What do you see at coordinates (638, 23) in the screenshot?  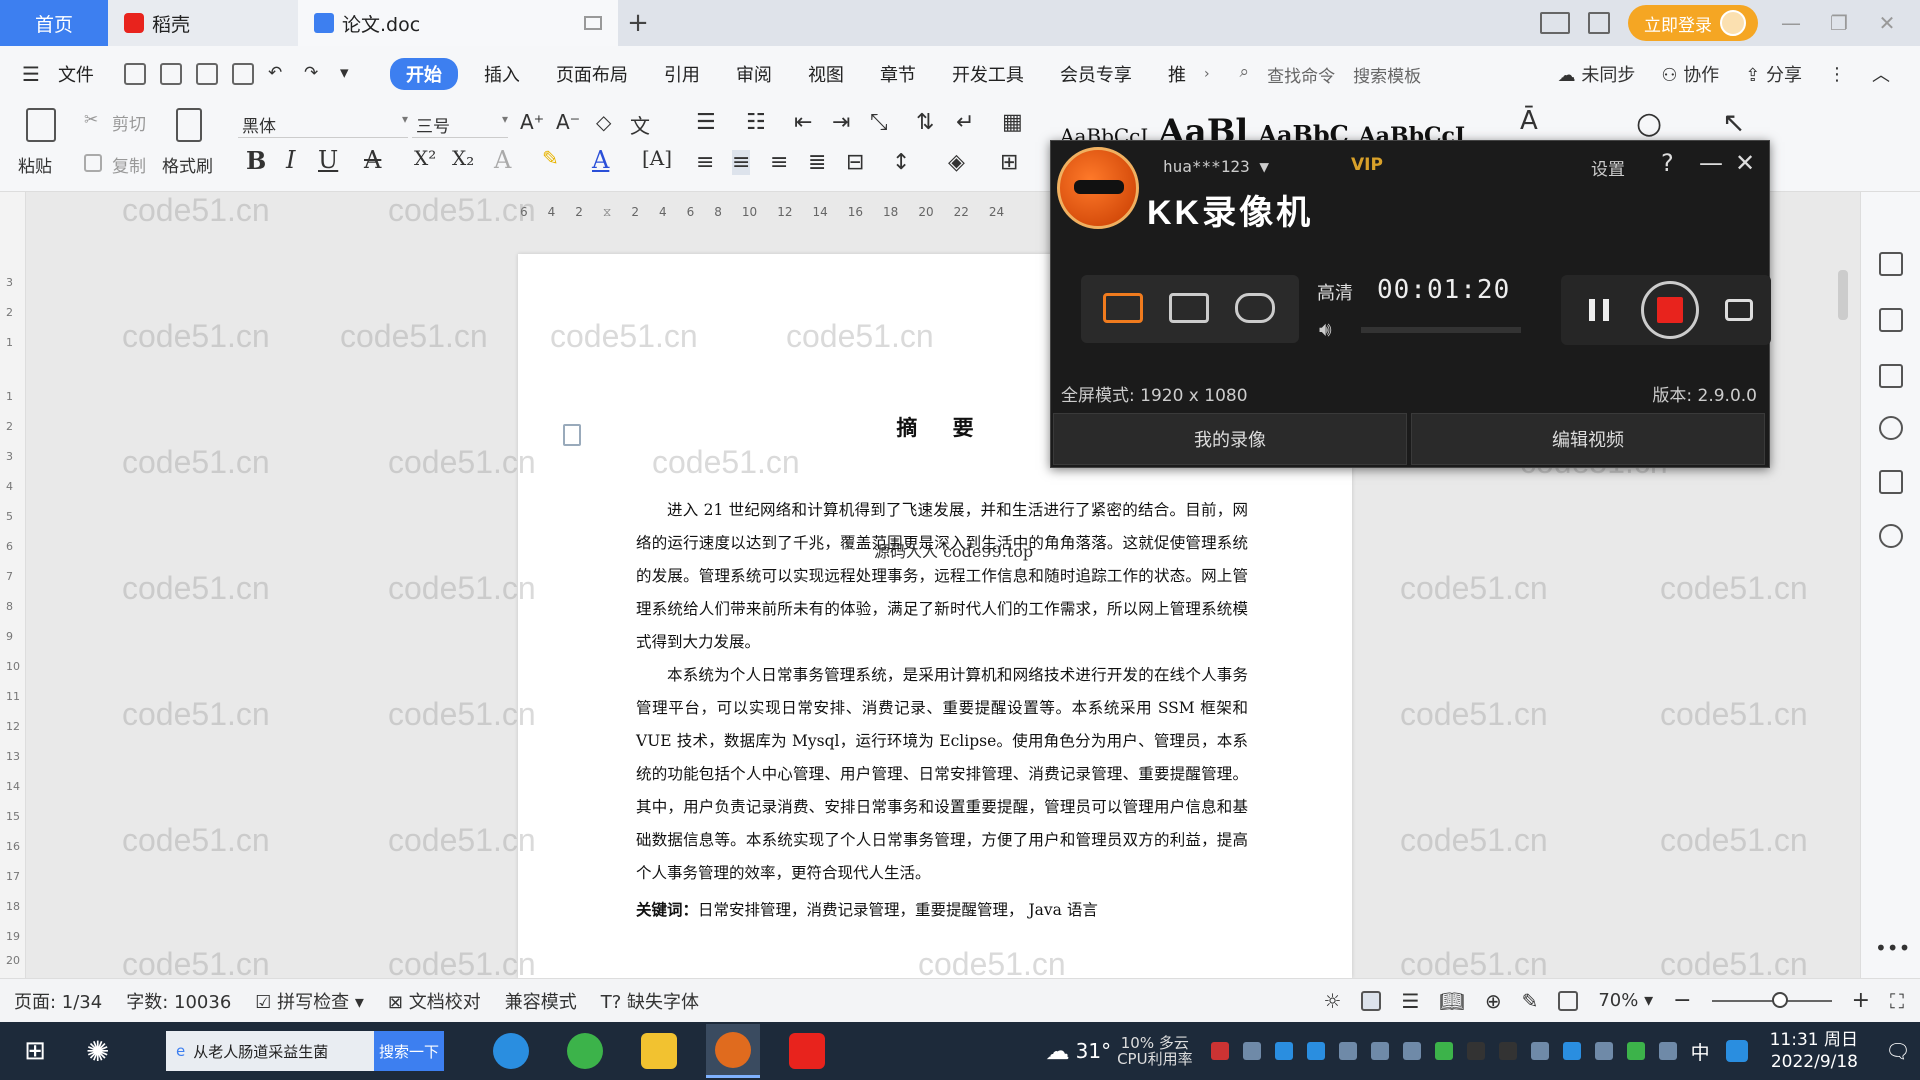 I see `new-tab-button: +` at bounding box center [638, 23].